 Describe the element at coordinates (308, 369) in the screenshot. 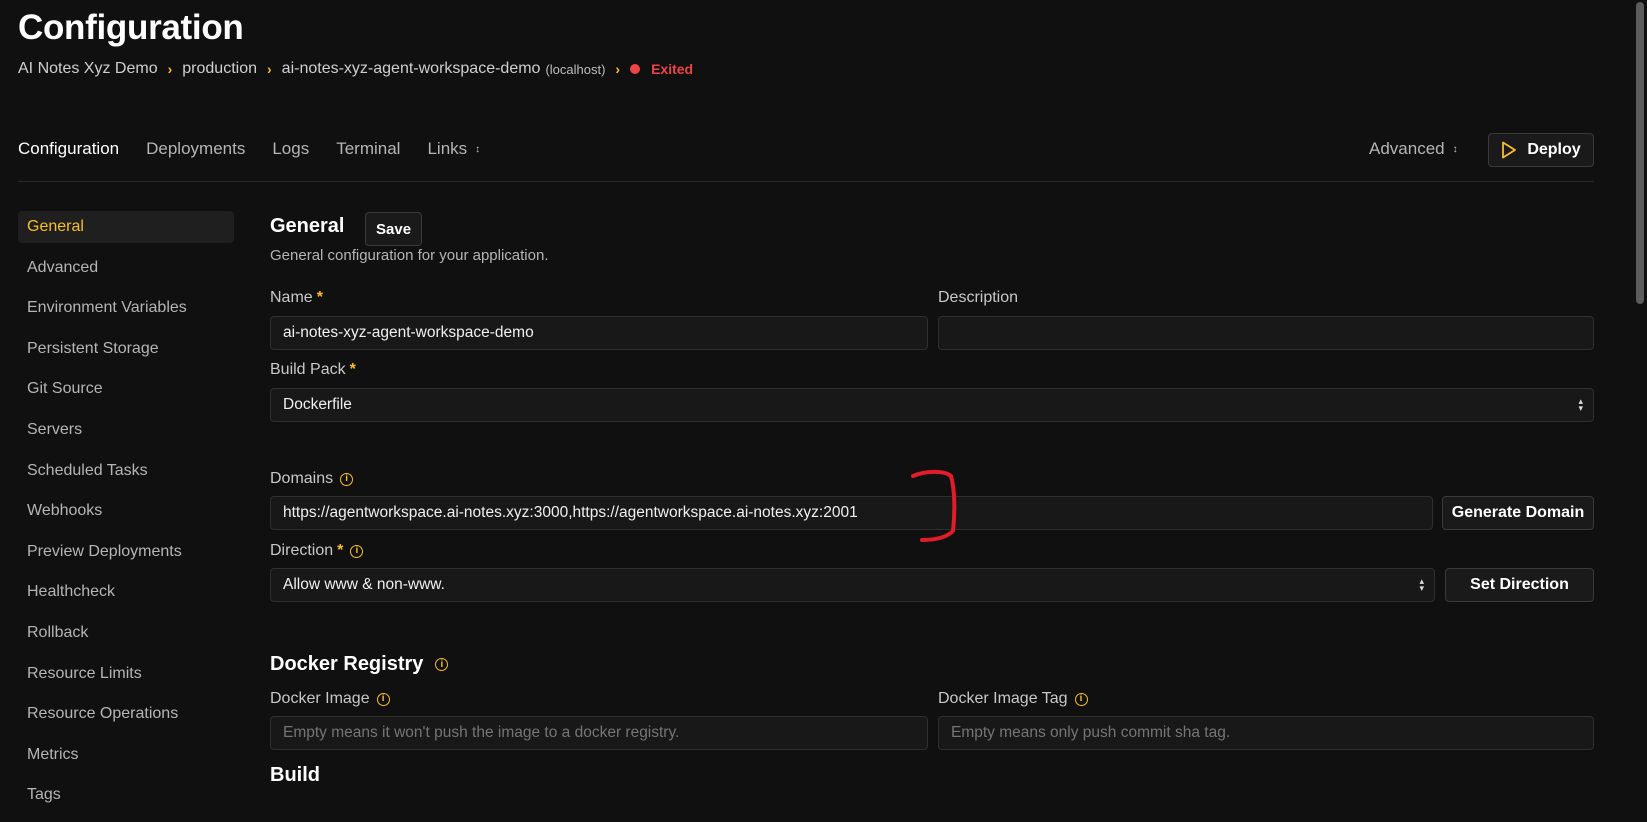

I see `buildpack-label-text: Build Pack` at that location.